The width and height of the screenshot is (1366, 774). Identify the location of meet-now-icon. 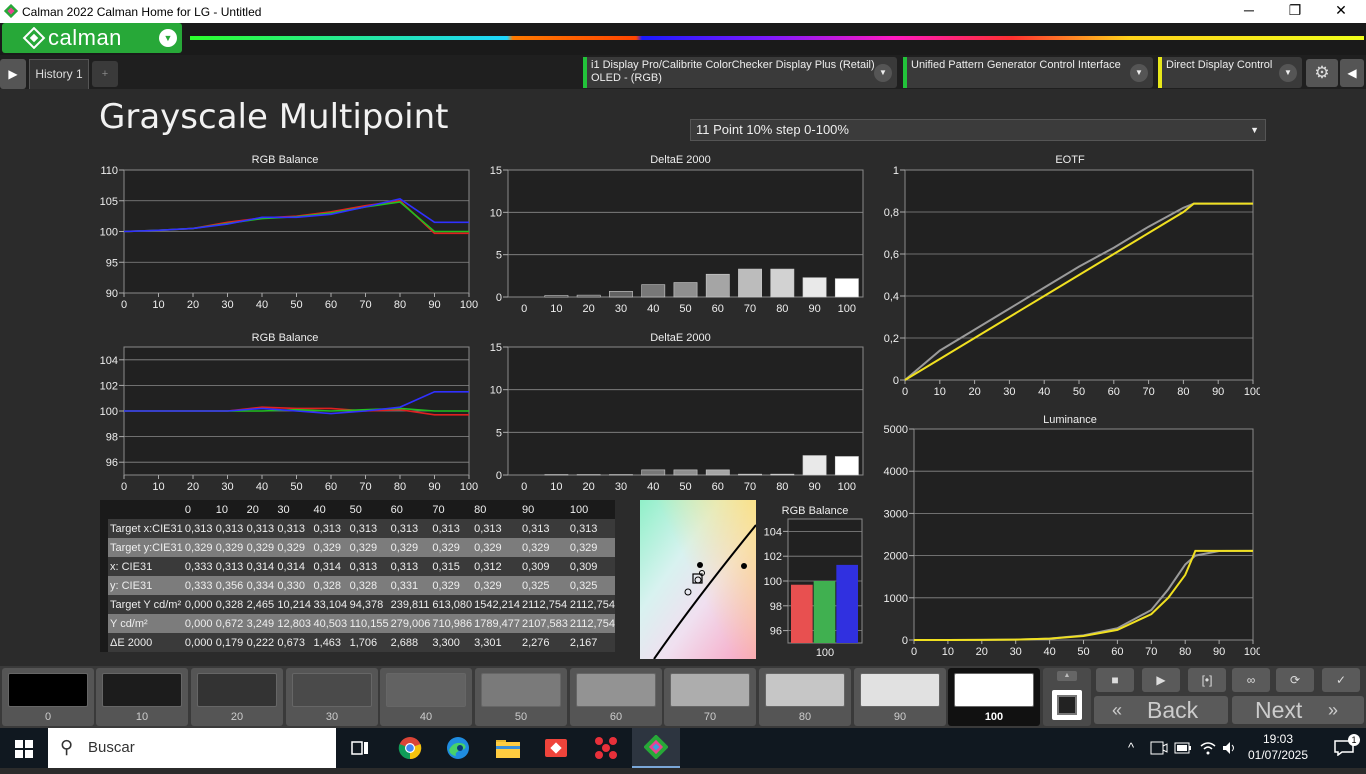
(1159, 748).